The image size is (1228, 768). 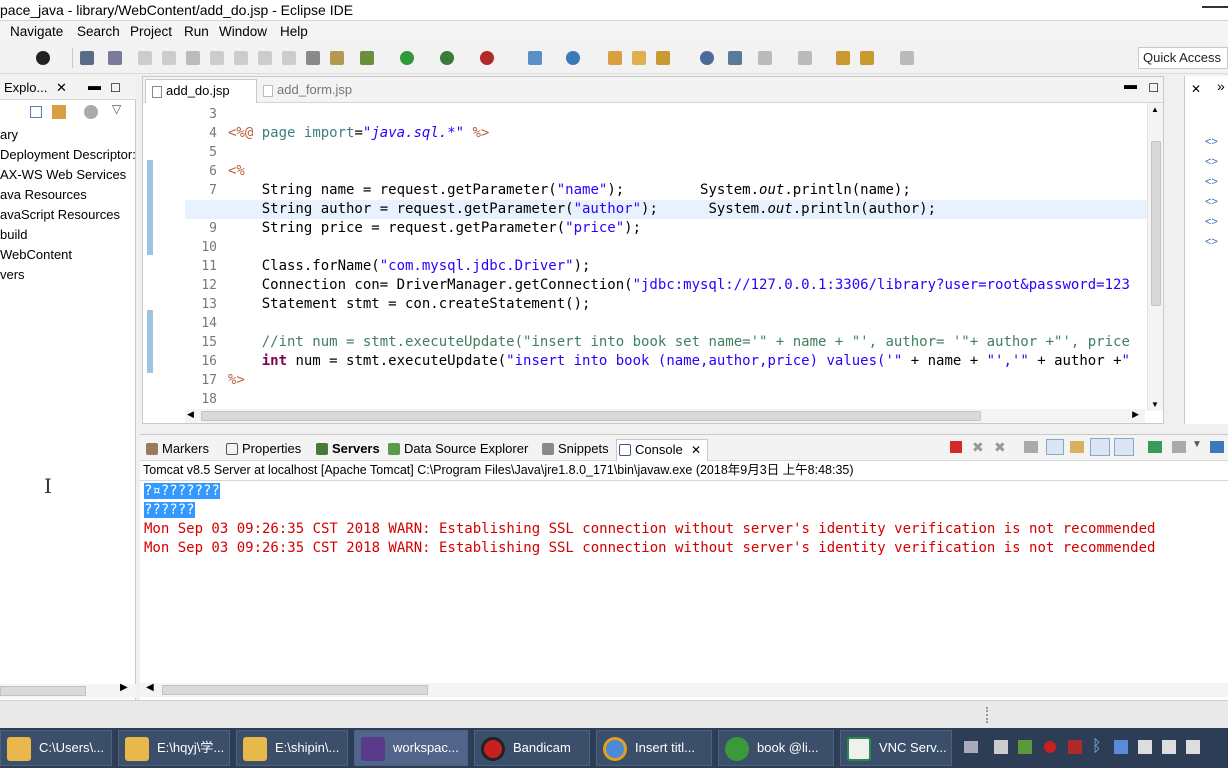 What do you see at coordinates (1097, 747) in the screenshot?
I see `bluetooth-icon: ᛒ` at bounding box center [1097, 747].